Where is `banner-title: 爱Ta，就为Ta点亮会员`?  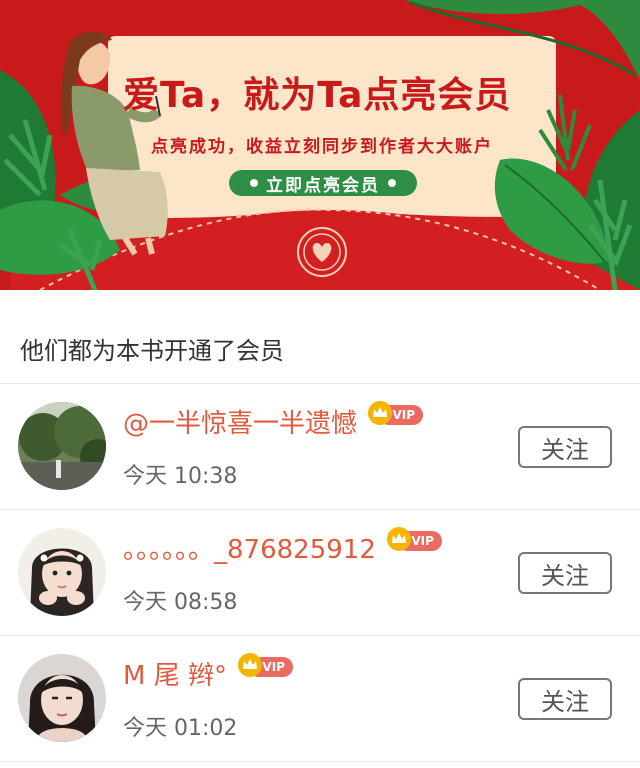 banner-title: 爱Ta，就为Ta点亮会员 is located at coordinates (317, 95).